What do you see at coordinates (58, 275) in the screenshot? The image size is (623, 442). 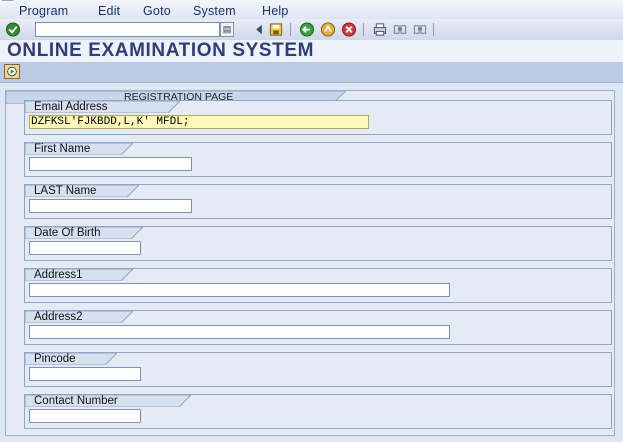 I see `address1-label: Address1` at bounding box center [58, 275].